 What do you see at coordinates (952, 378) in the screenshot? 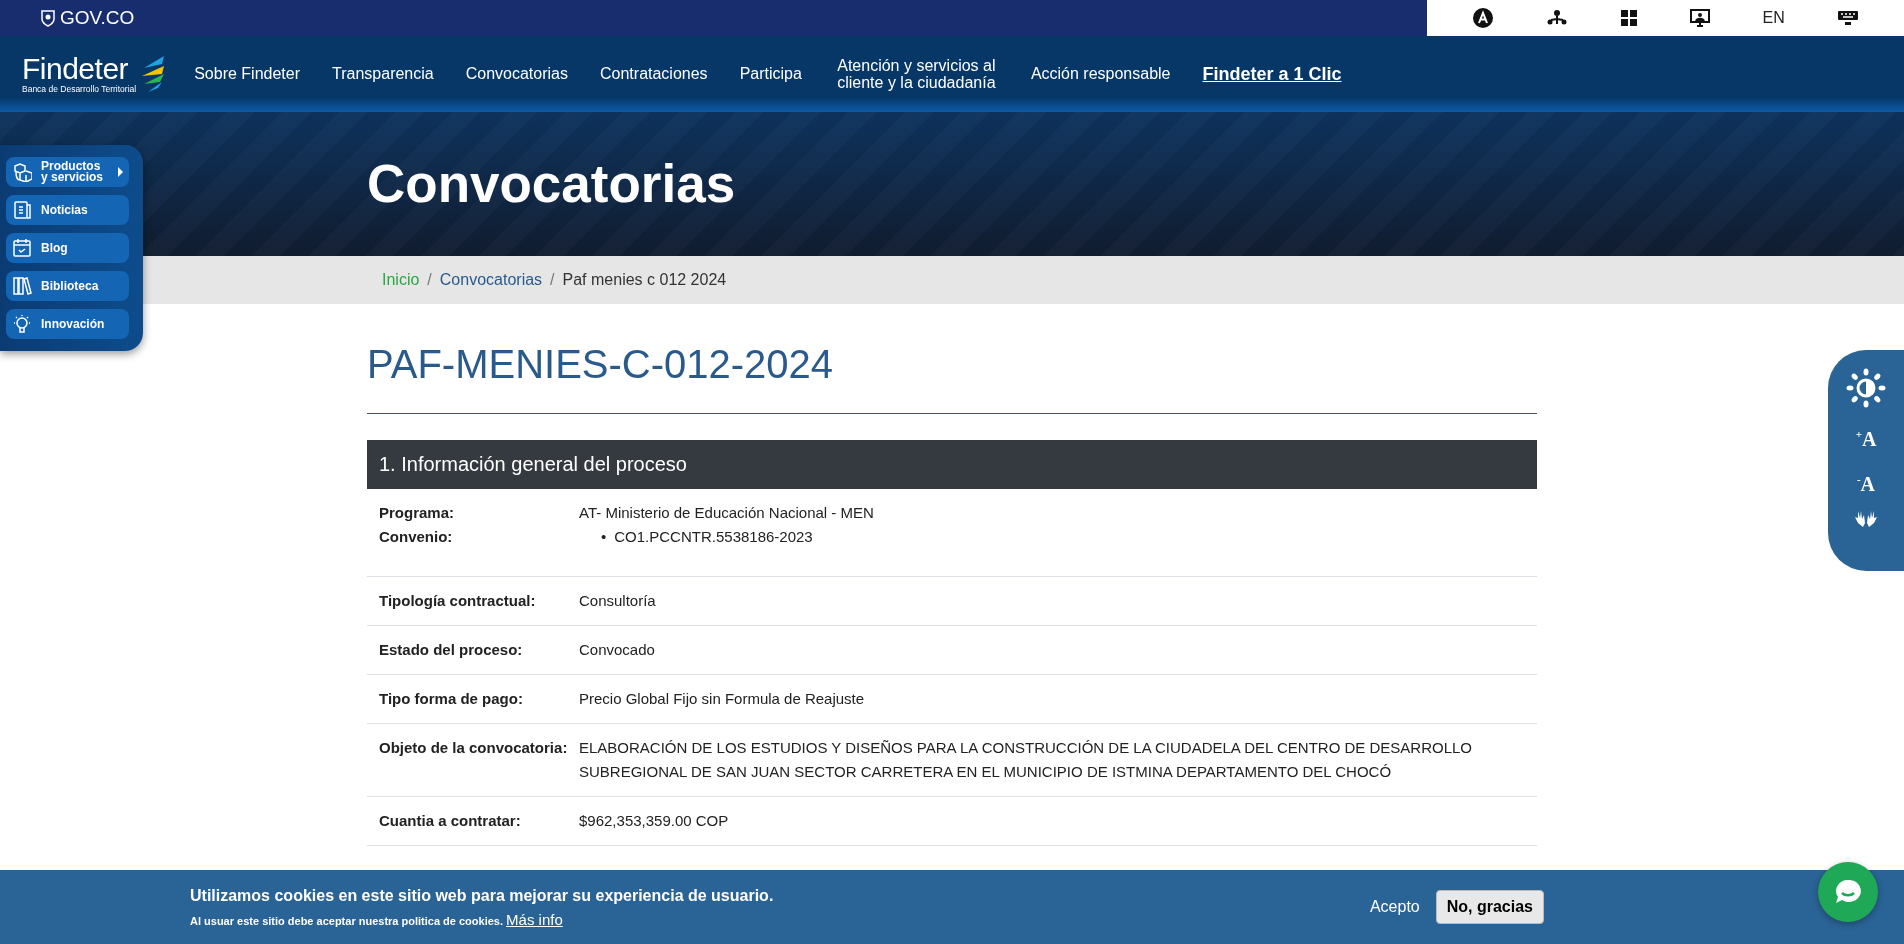
I see `page-title: PAF-MENIES-C-012-2024` at bounding box center [952, 378].